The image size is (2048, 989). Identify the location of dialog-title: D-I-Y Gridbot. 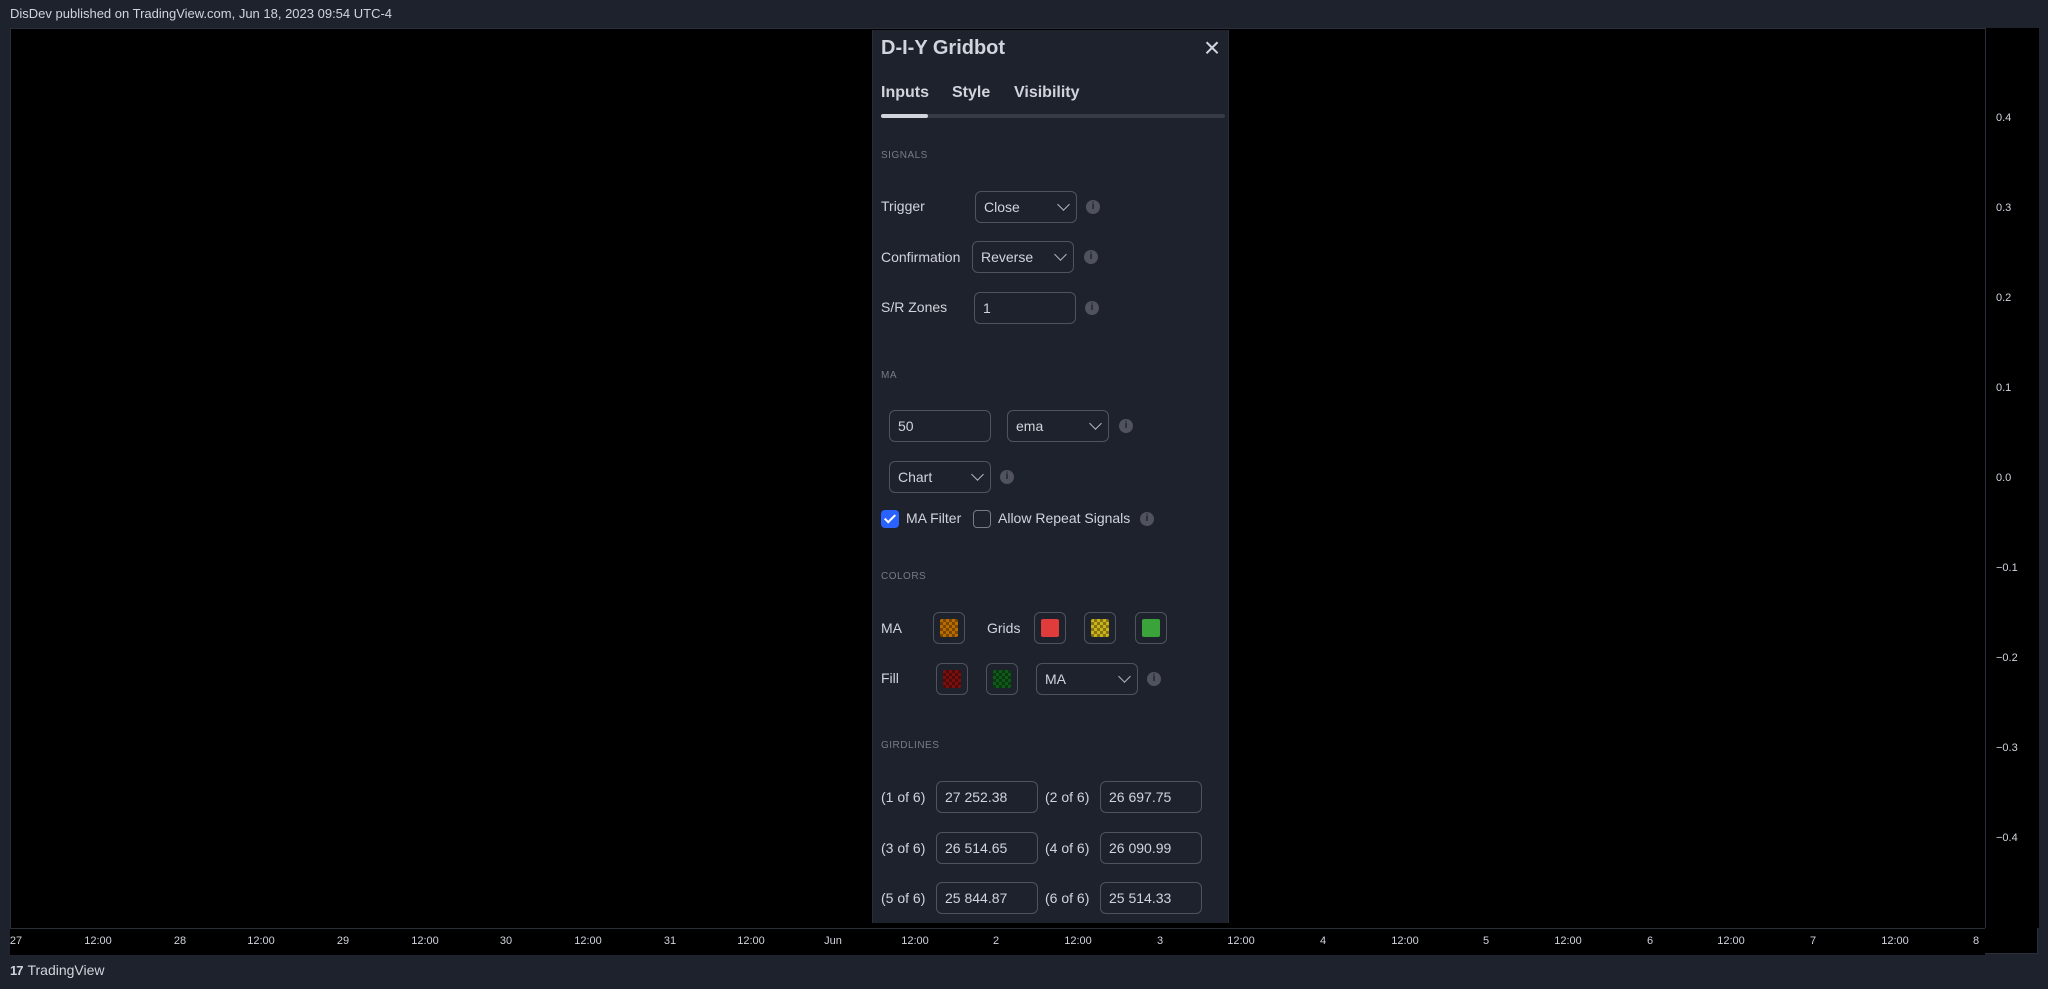
(943, 48).